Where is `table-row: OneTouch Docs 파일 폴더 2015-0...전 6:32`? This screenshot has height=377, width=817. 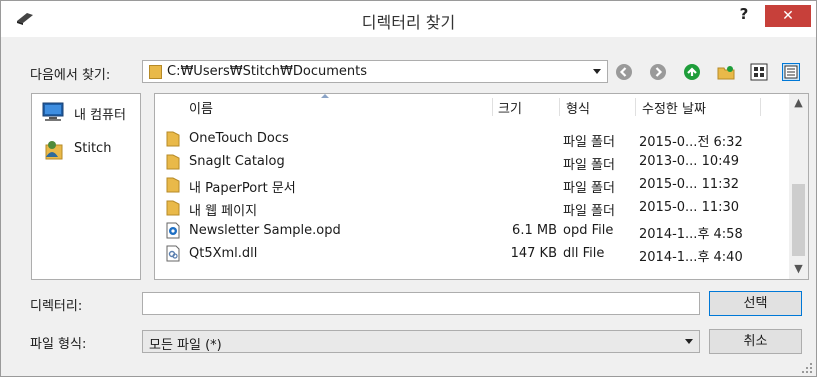 table-row: OneTouch Docs 파일 폴더 2015-0...전 6:32 is located at coordinates (469, 139).